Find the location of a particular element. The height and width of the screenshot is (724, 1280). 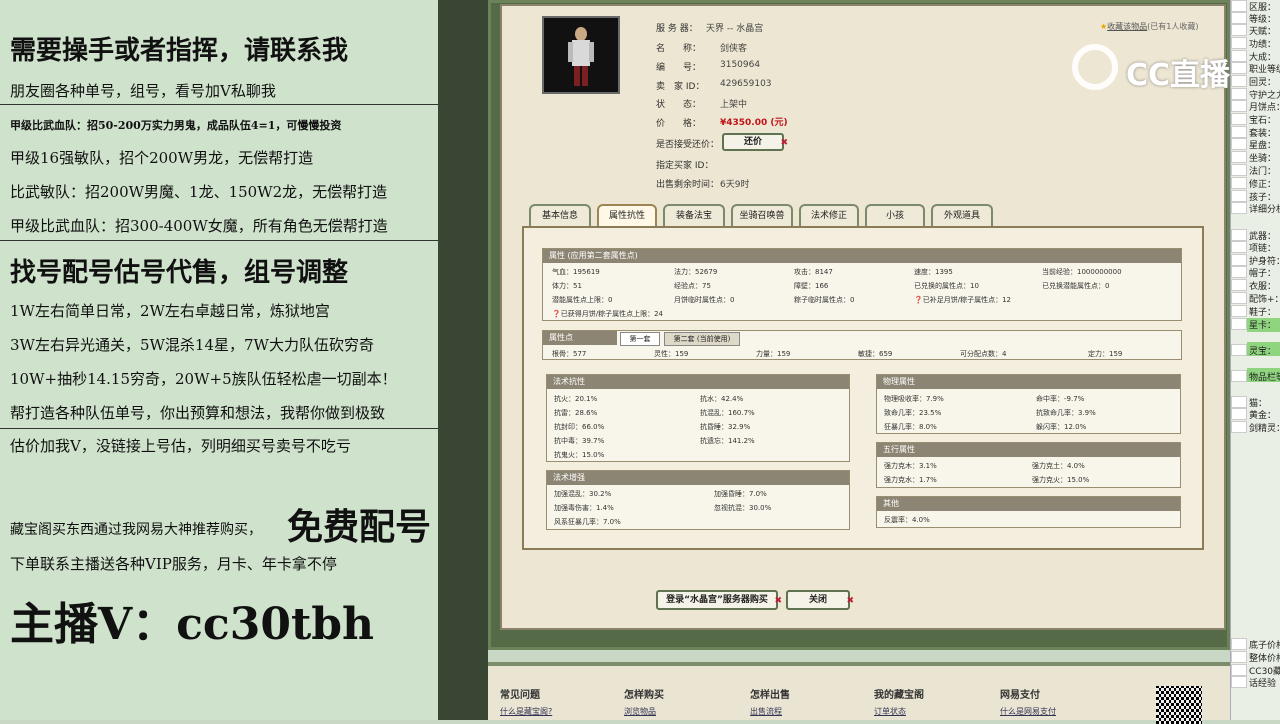

five-cell: 强力克木：3.1% is located at coordinates (910, 466).